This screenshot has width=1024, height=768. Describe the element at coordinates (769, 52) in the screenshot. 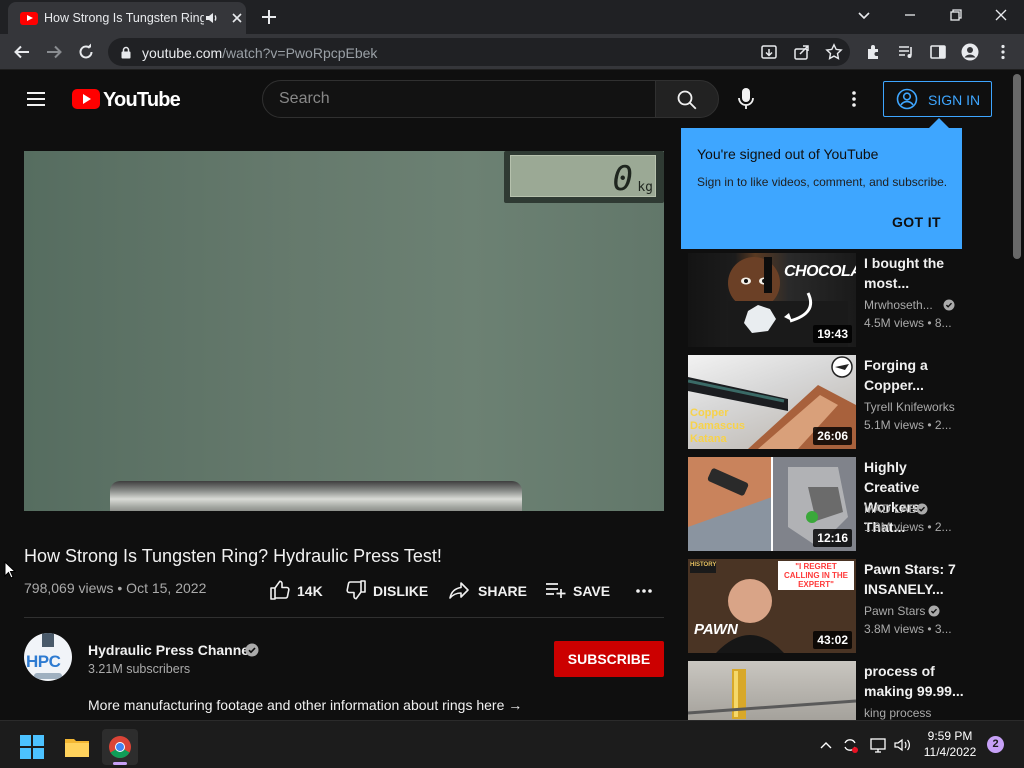

I see `install-app-icon` at that location.